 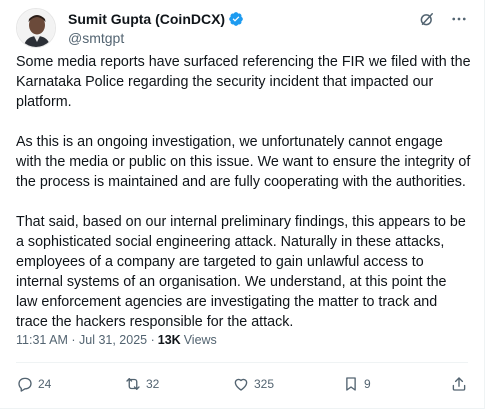 What do you see at coordinates (152, 384) in the screenshot?
I see `repost-count: 32` at bounding box center [152, 384].